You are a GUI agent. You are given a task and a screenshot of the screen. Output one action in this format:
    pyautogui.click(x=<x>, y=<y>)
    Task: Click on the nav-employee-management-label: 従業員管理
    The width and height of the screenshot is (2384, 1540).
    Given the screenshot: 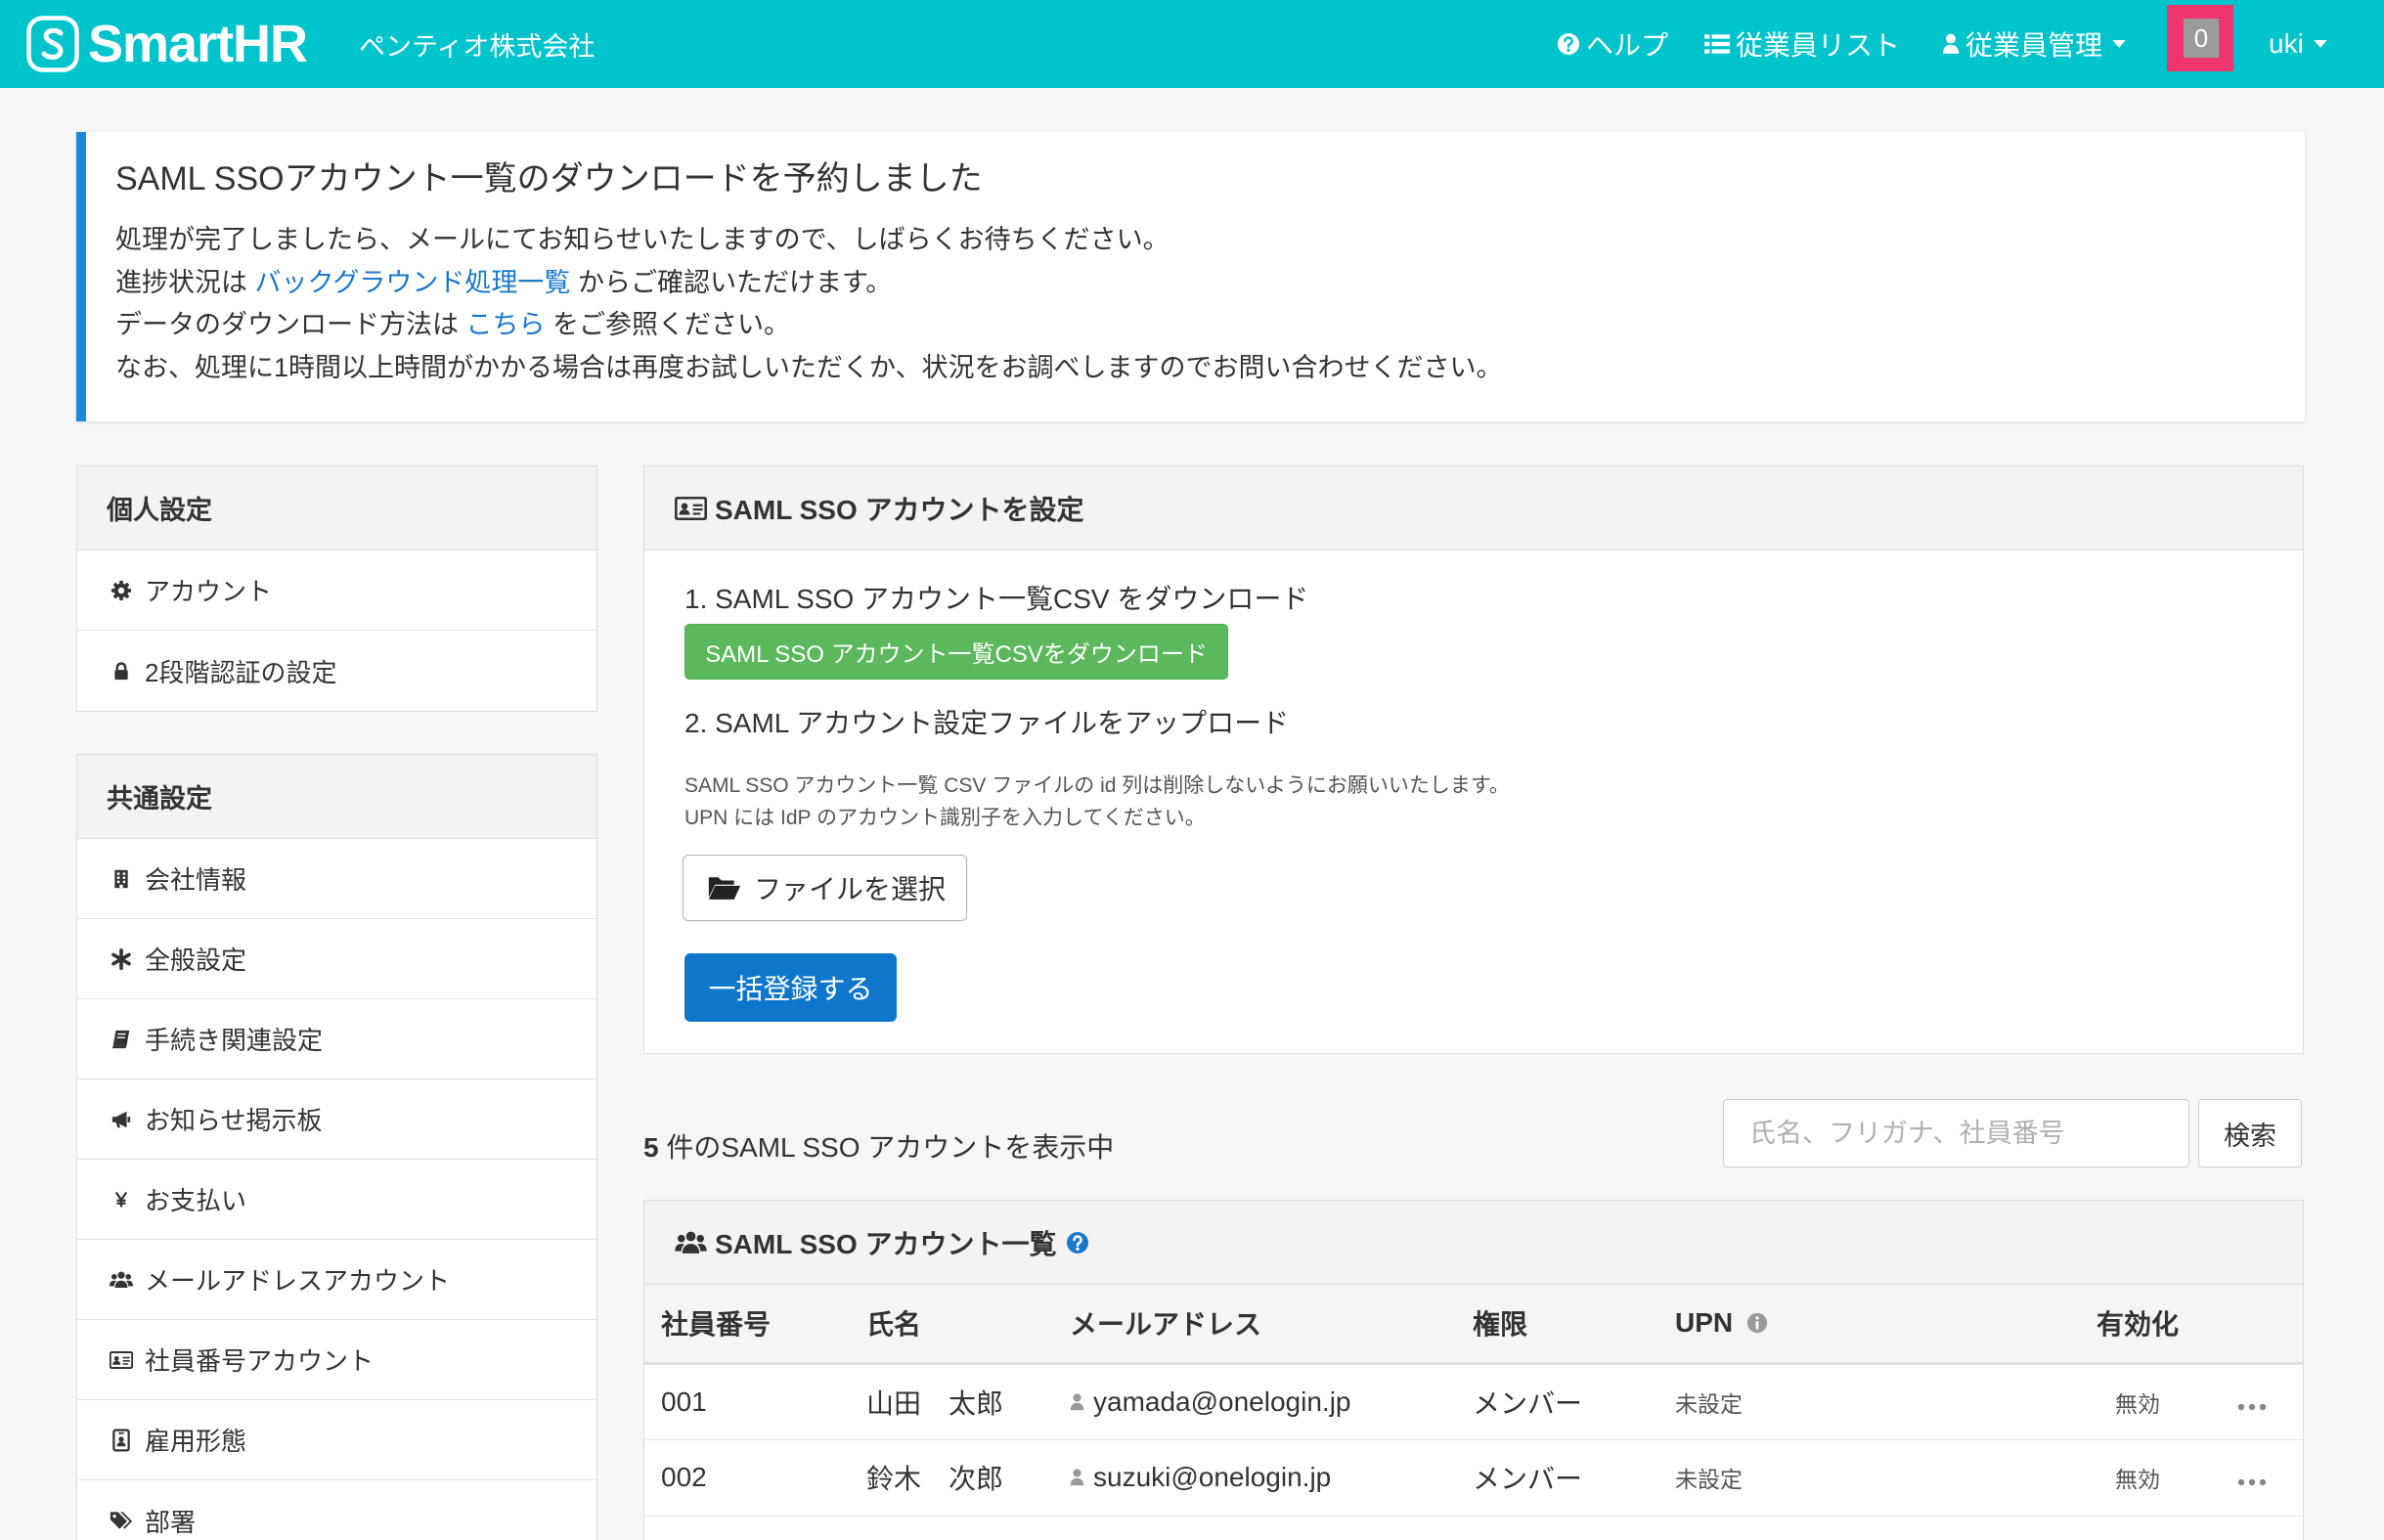 What is the action you would take?
    pyautogui.click(x=2034, y=45)
    